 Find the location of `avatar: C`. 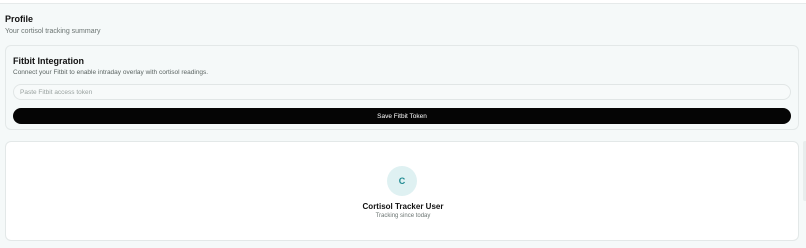

avatar: C is located at coordinates (402, 181).